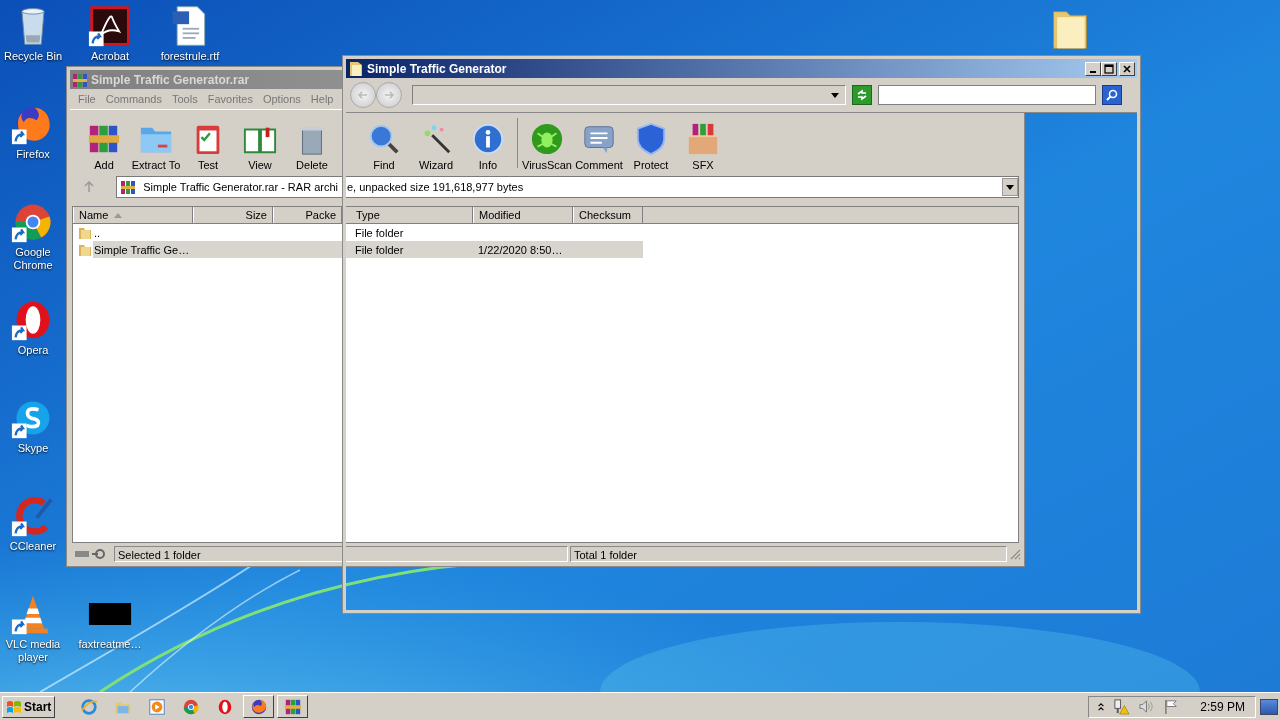 The width and height of the screenshot is (1280, 720). What do you see at coordinates (567, 187) in the screenshot?
I see `path-field: Simple Traffic Generator.rar - RAR archi e, unpacked size 191,618,977 bytes` at bounding box center [567, 187].